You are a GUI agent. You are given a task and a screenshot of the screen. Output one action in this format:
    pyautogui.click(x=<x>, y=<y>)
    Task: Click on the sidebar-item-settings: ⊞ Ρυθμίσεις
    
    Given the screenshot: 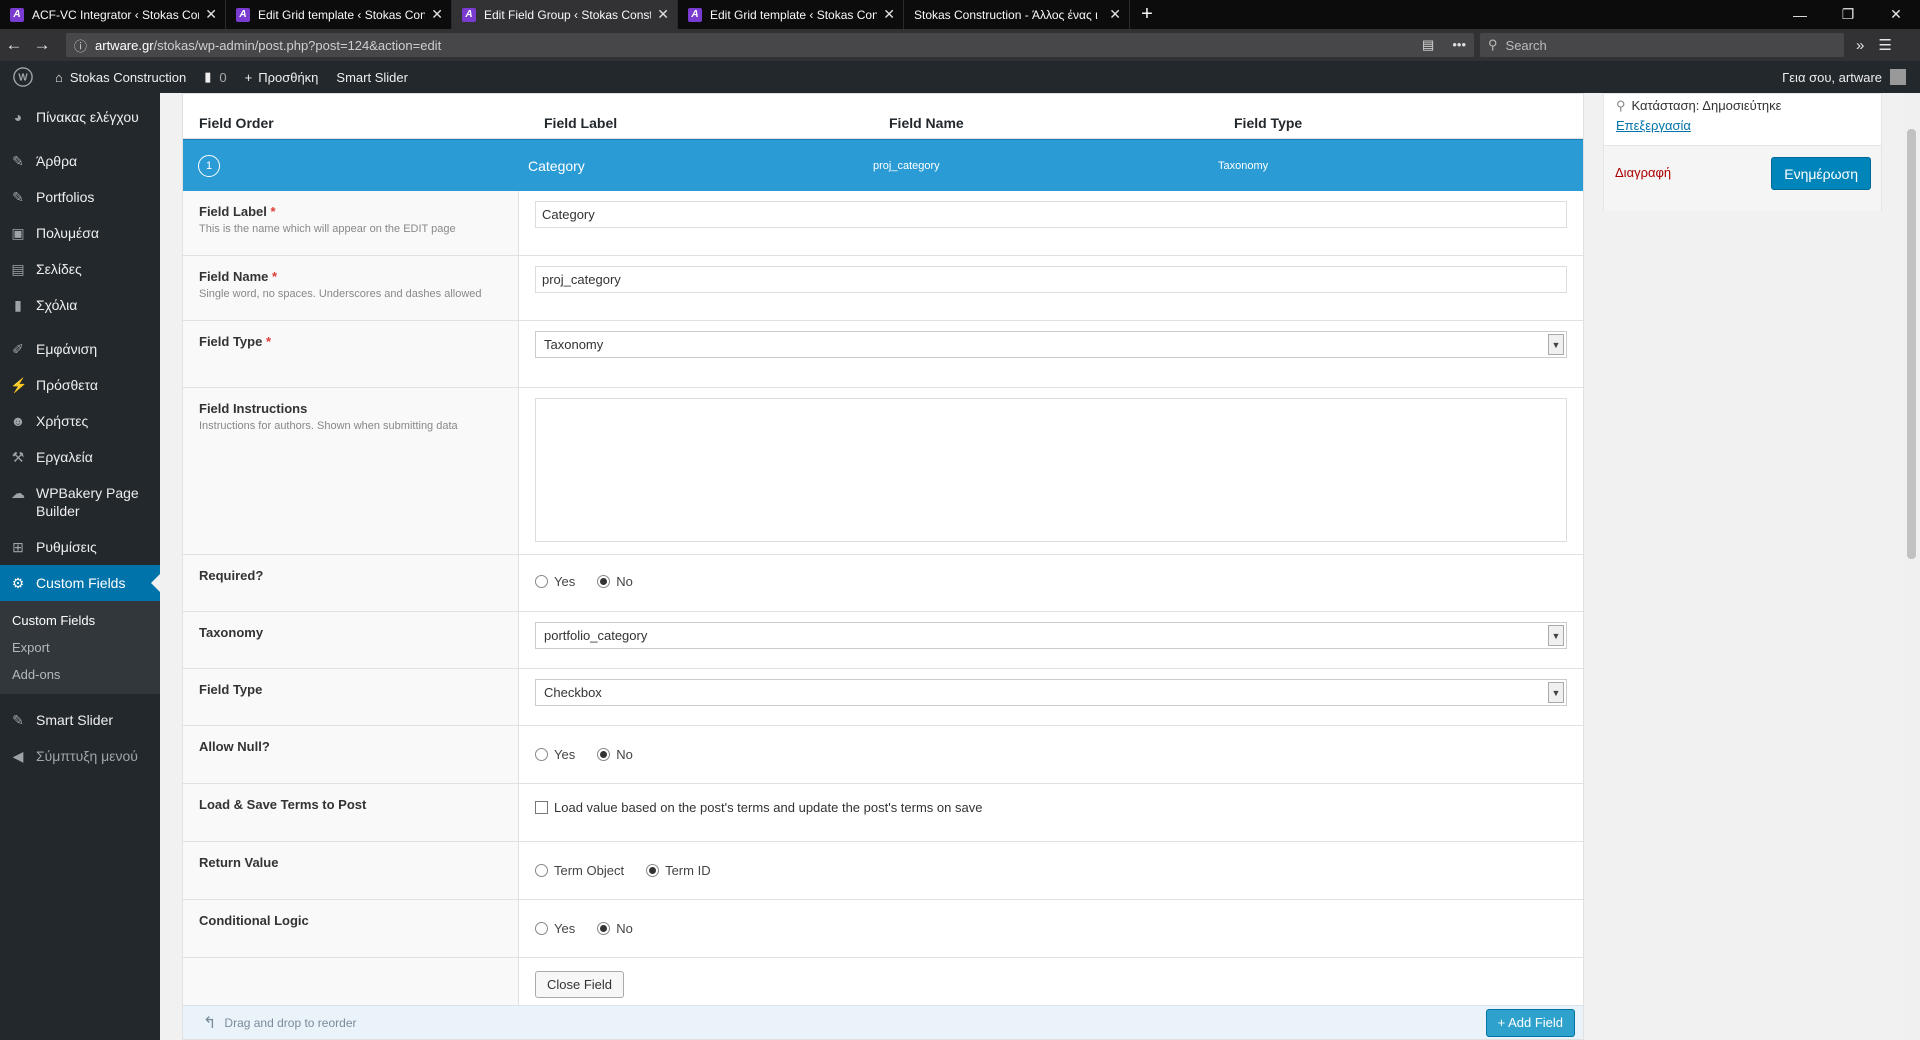 What is the action you would take?
    pyautogui.click(x=80, y=547)
    